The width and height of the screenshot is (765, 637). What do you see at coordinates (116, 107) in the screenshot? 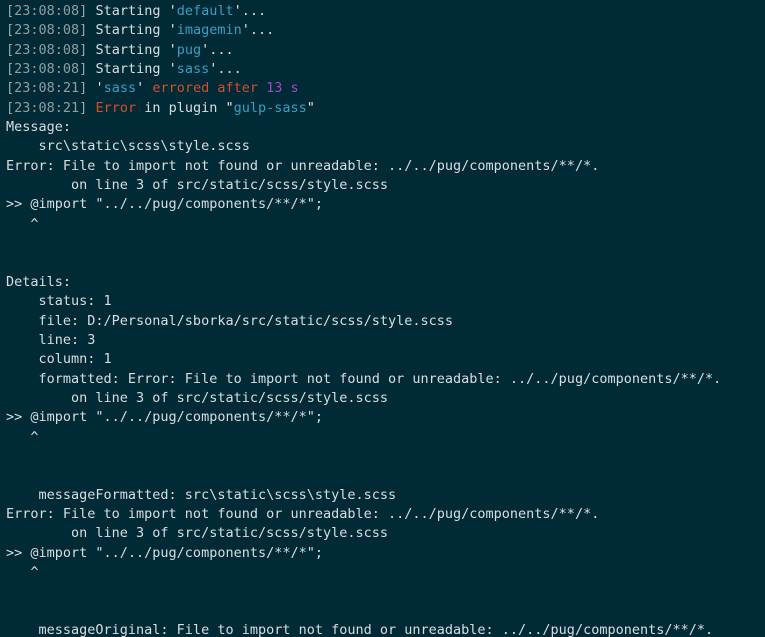
I see `terminal-text-segment: Error` at bounding box center [116, 107].